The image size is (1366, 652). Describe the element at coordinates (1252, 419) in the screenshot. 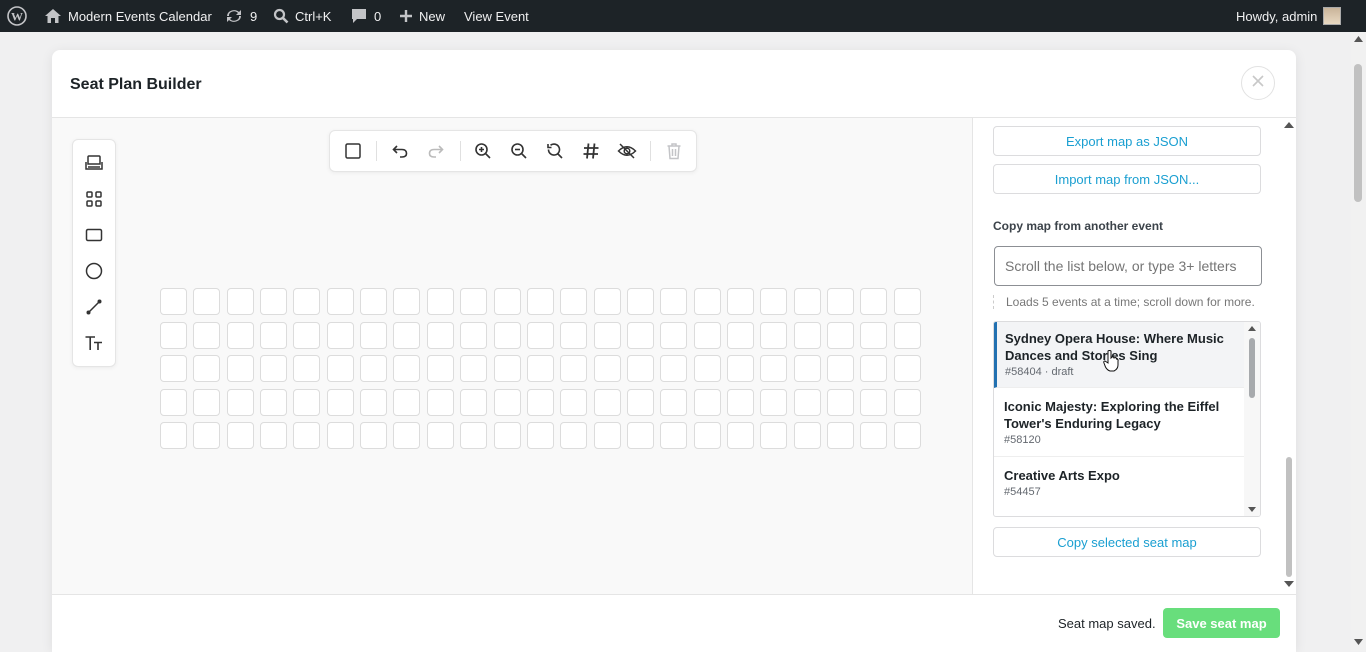

I see `event-list-scrollbar` at that location.